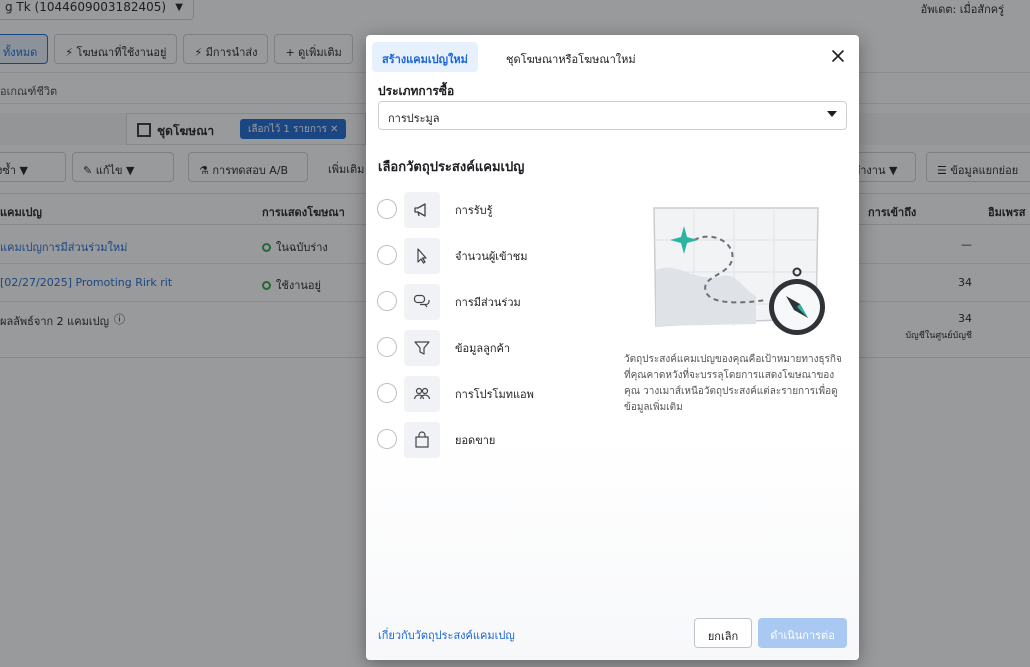  I want to click on buy-type-label: ประเภทการซื้อ, so click(416, 91).